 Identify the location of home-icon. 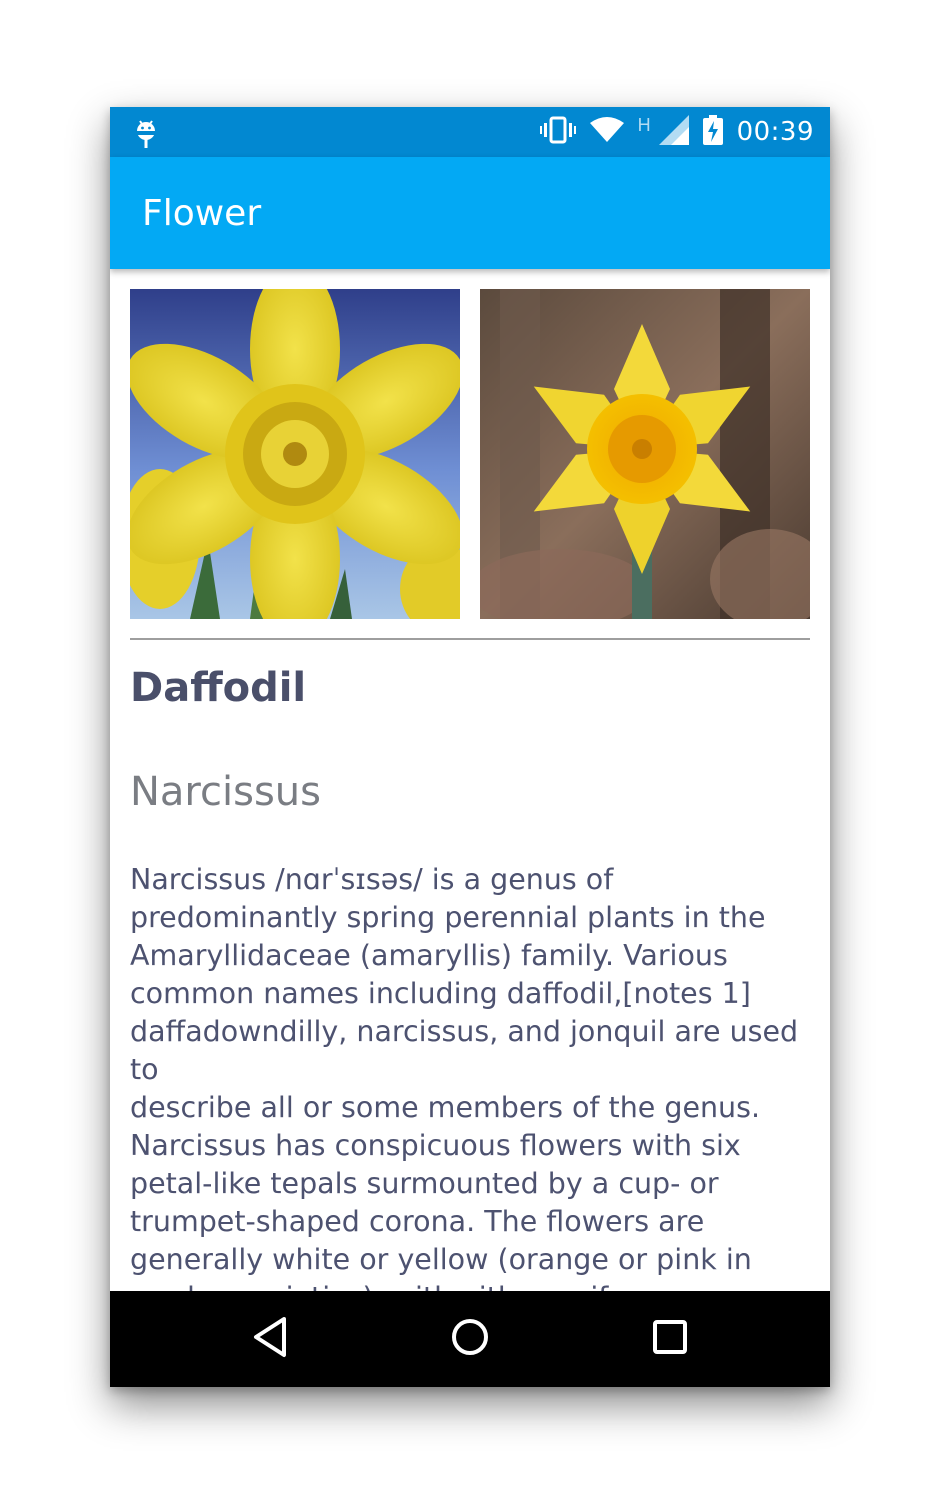
(470, 1339).